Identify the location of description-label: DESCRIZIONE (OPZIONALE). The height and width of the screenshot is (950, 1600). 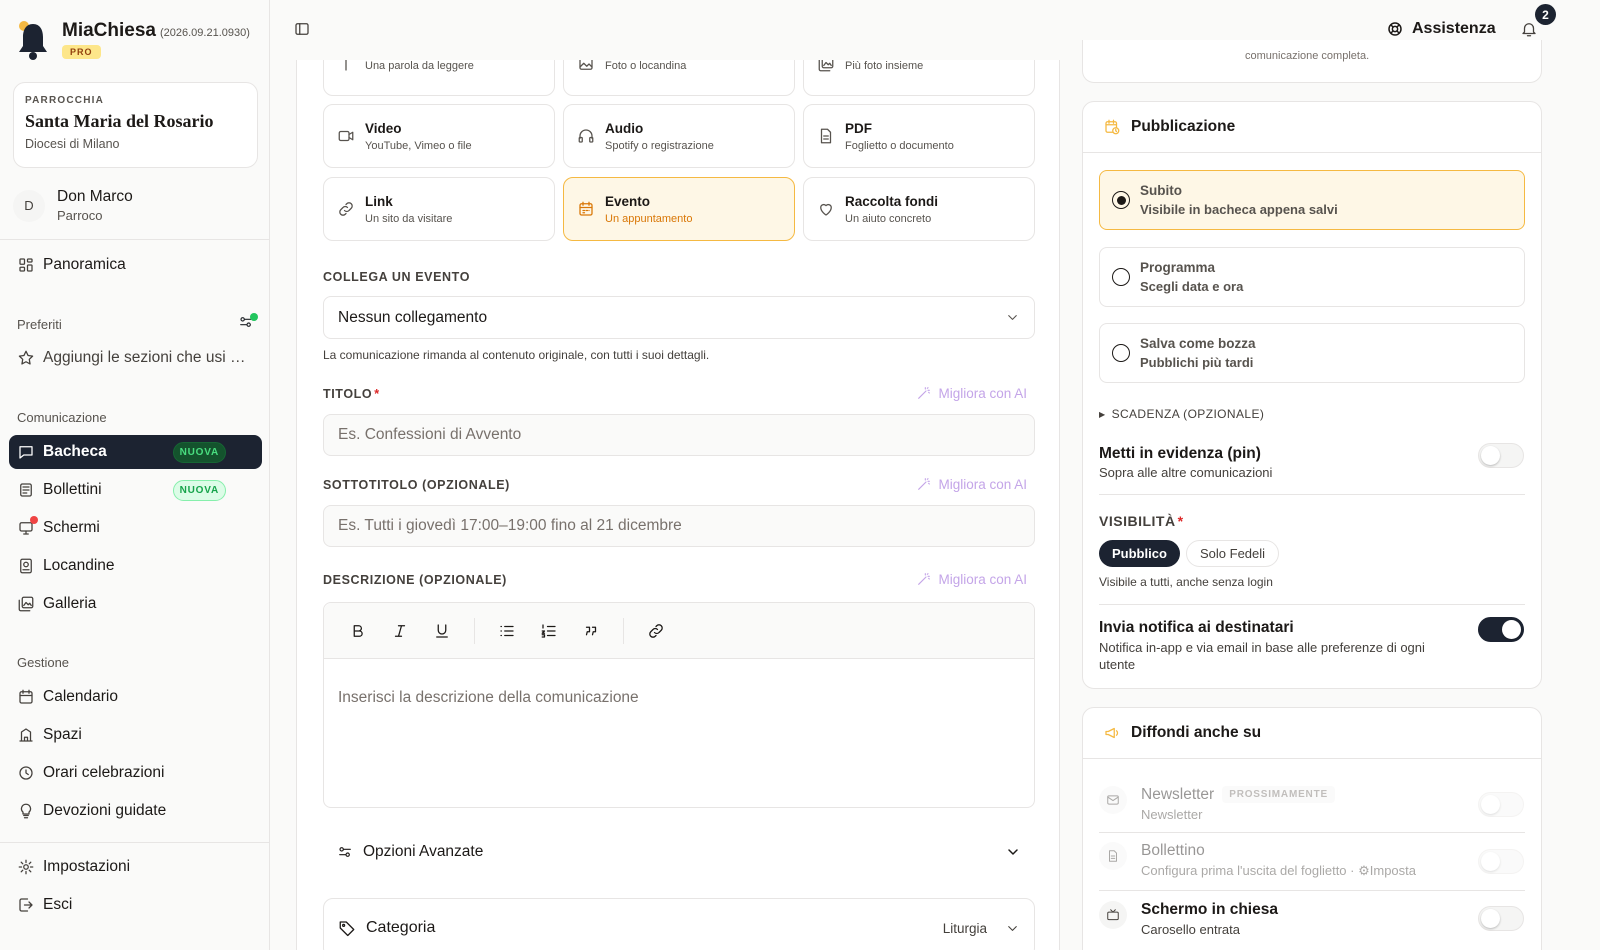
(415, 580).